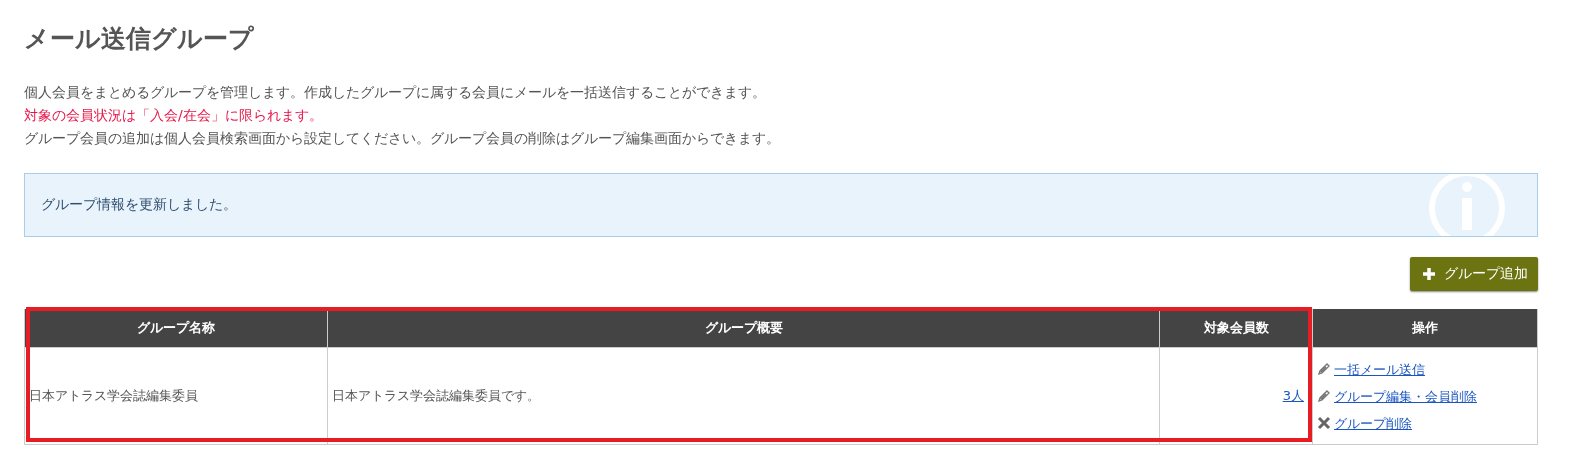 The height and width of the screenshot is (469, 1589). I want to click on description-text: グループ会員の追加は個人会員検索画面から設定してください。グループ会員の削除はグループ編集画面からできます。, so click(402, 138).